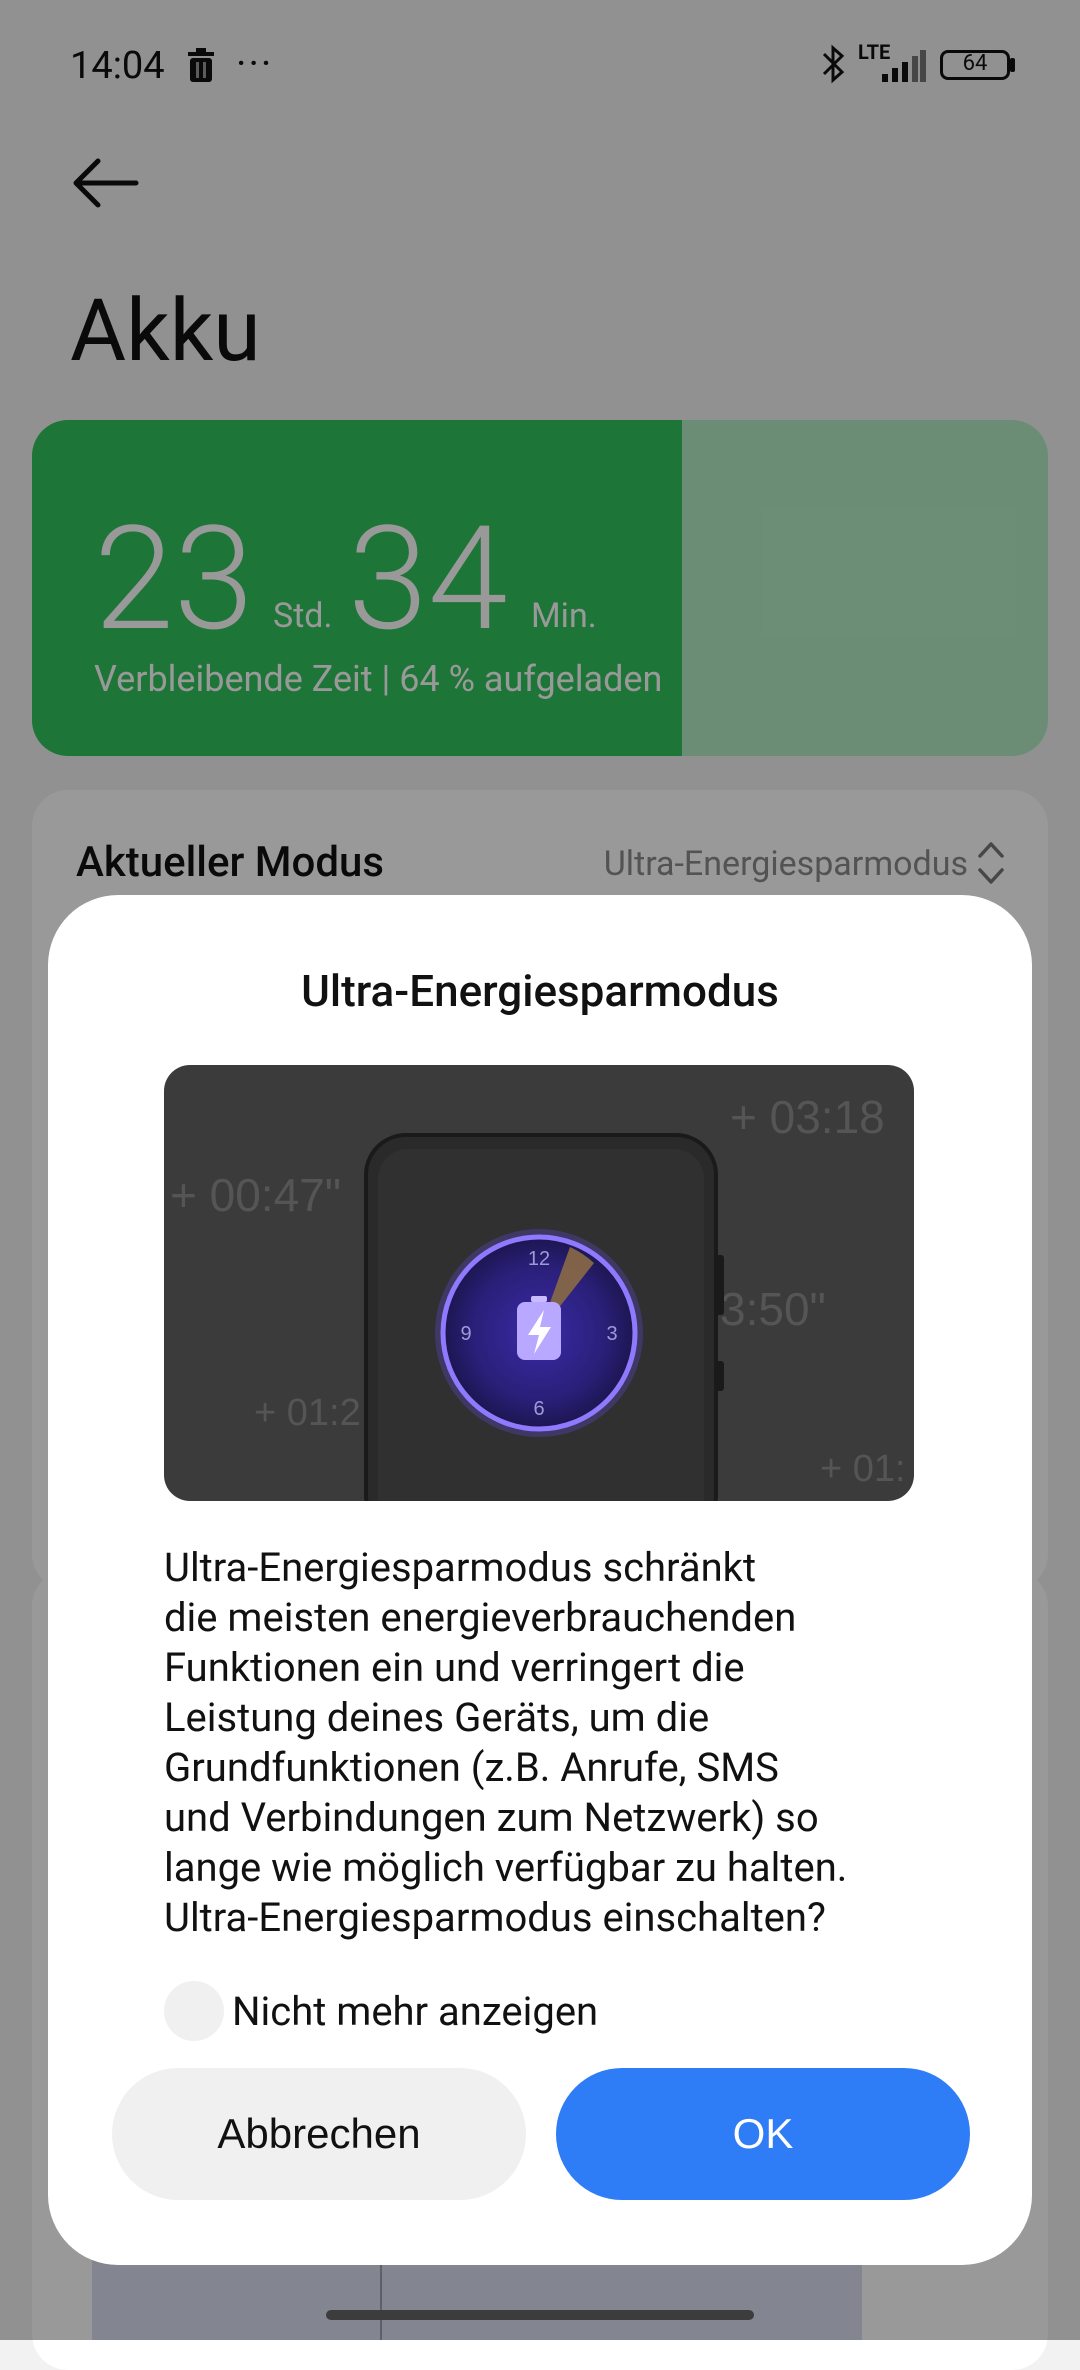 The height and width of the screenshot is (2370, 1080). I want to click on dialog-body-line: und Verbindungen zum Netzwerk) so, so click(491, 1817).